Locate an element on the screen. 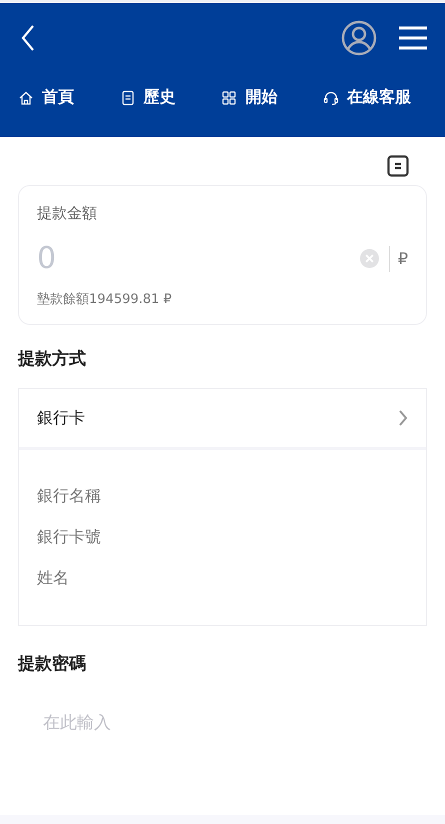 This screenshot has width=445, height=824. headset-icon is located at coordinates (330, 98).